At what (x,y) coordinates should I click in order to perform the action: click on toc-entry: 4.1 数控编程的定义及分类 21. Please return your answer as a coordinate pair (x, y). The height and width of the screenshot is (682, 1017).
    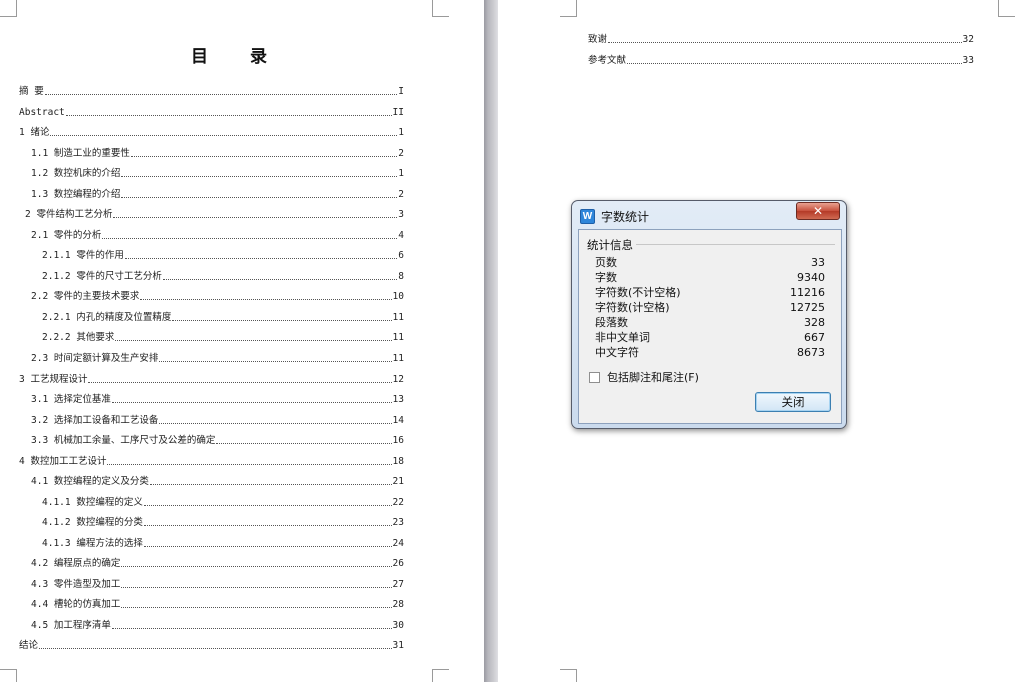
    Looking at the image, I should click on (217, 481).